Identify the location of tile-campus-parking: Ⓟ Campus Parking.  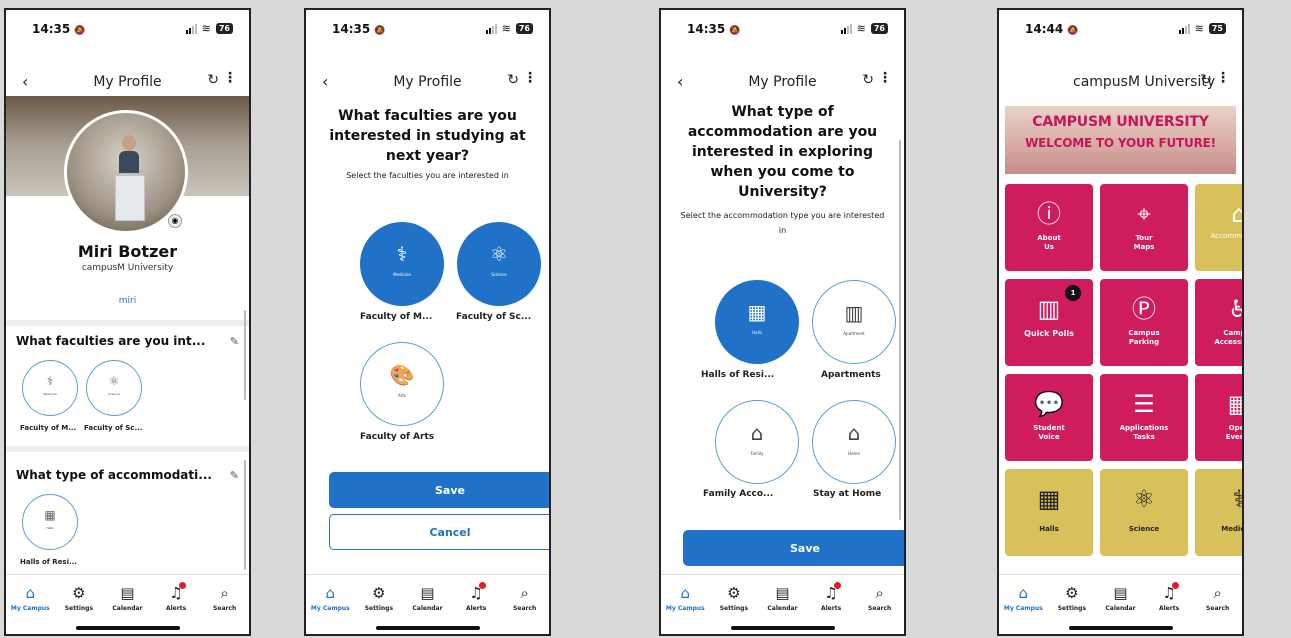
(1144, 322).